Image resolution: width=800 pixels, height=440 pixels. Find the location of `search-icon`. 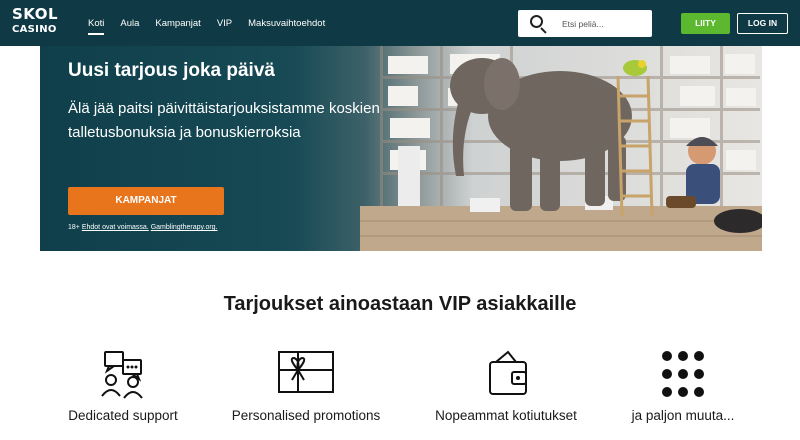

search-icon is located at coordinates (539, 24).